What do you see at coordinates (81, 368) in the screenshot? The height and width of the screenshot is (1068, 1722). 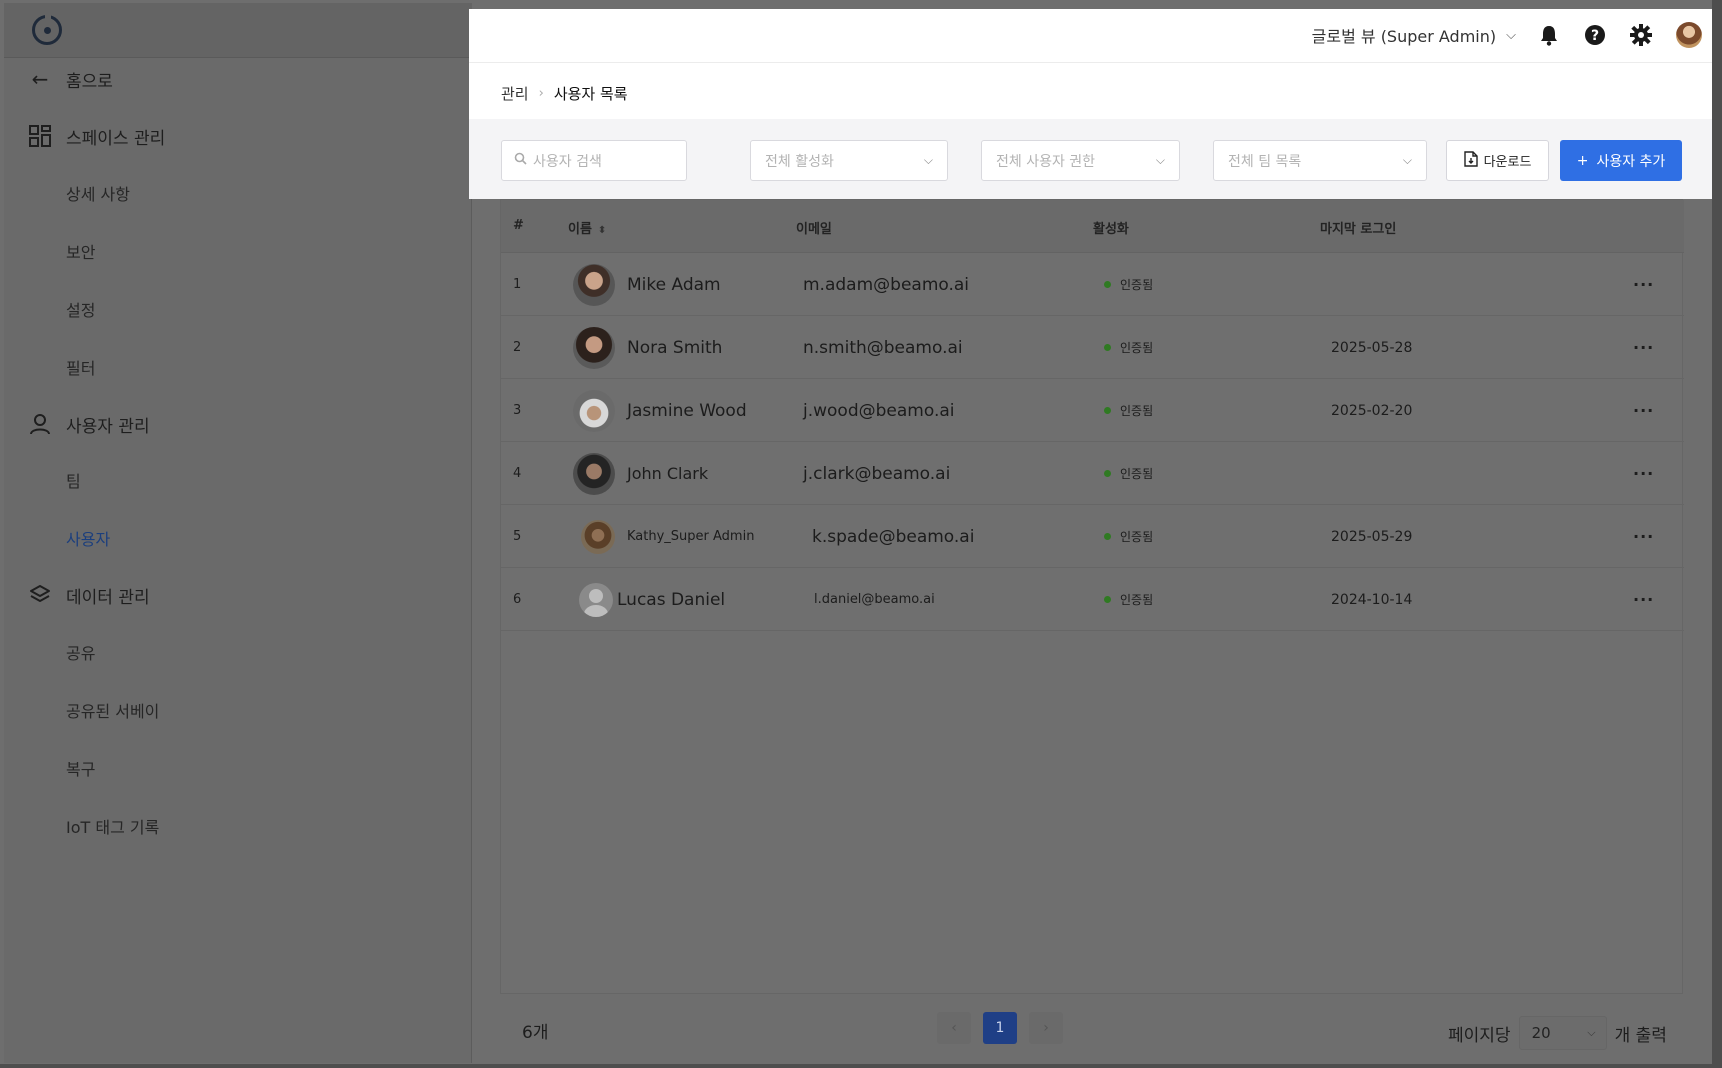 I see `sidebar-item-label: 필터` at bounding box center [81, 368].